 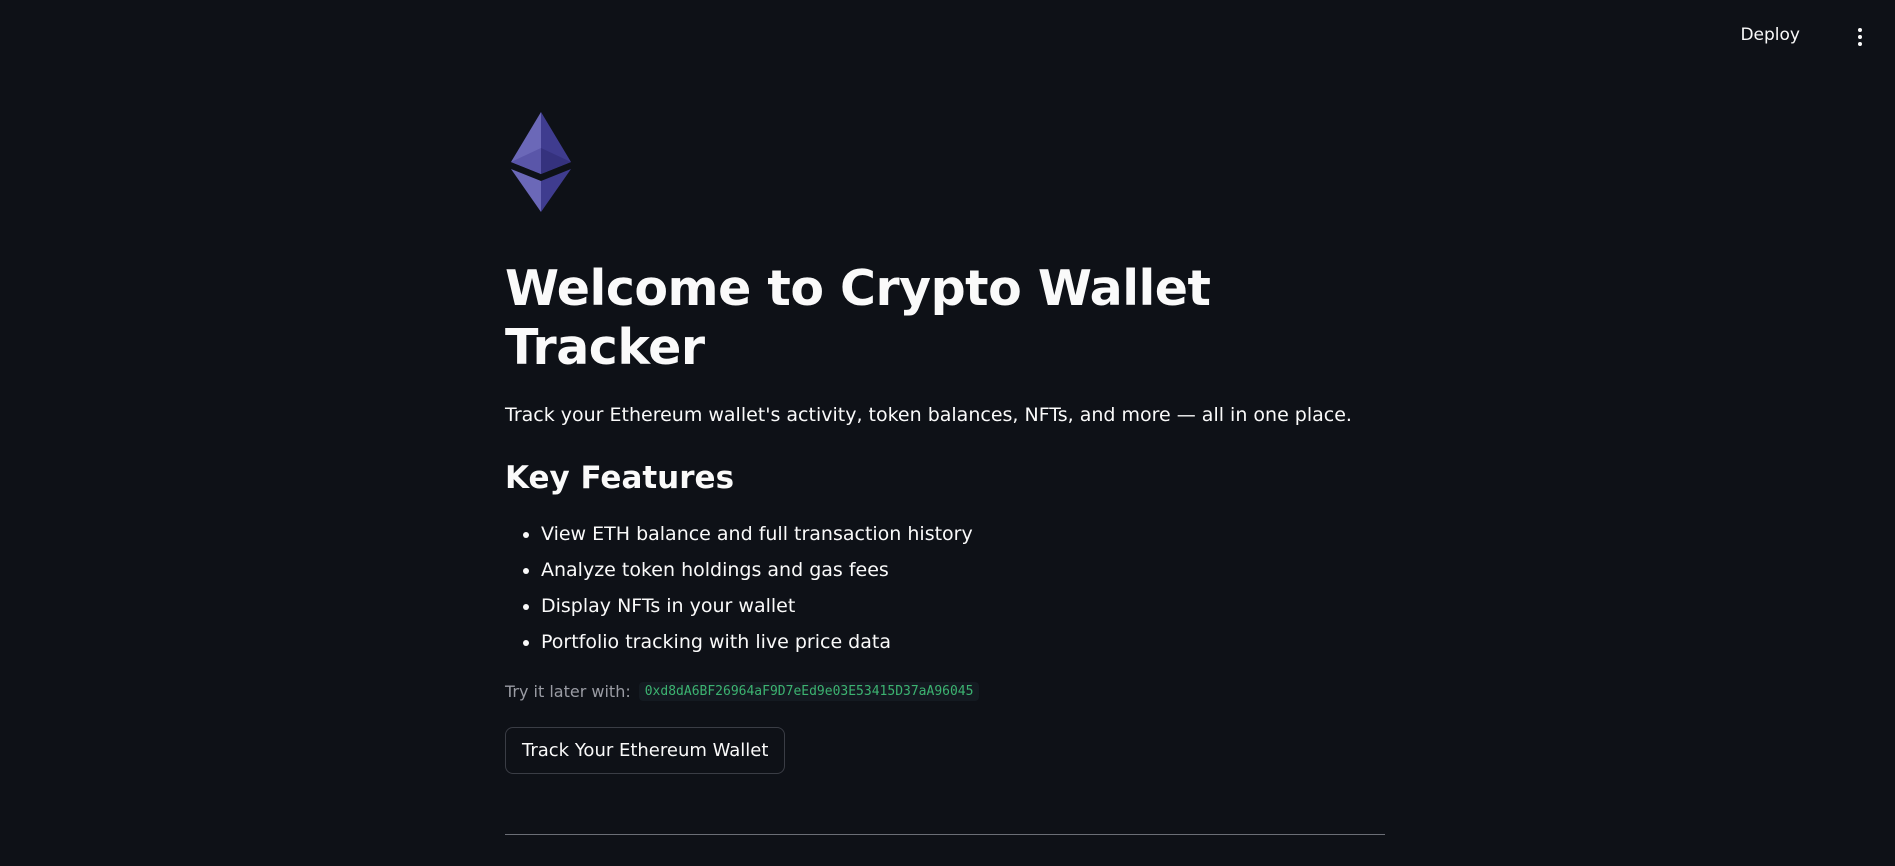 What do you see at coordinates (620, 478) in the screenshot?
I see `features-heading: Key Features` at bounding box center [620, 478].